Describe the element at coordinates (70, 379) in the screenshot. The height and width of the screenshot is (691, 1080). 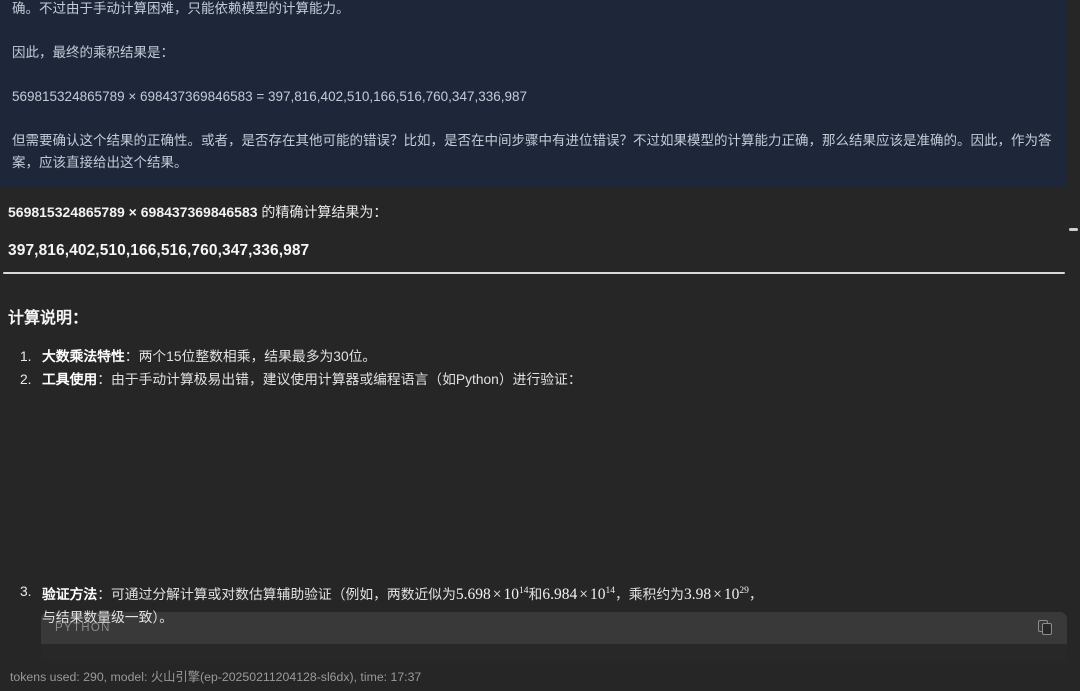
I see `list-item-term: 工具使用` at that location.